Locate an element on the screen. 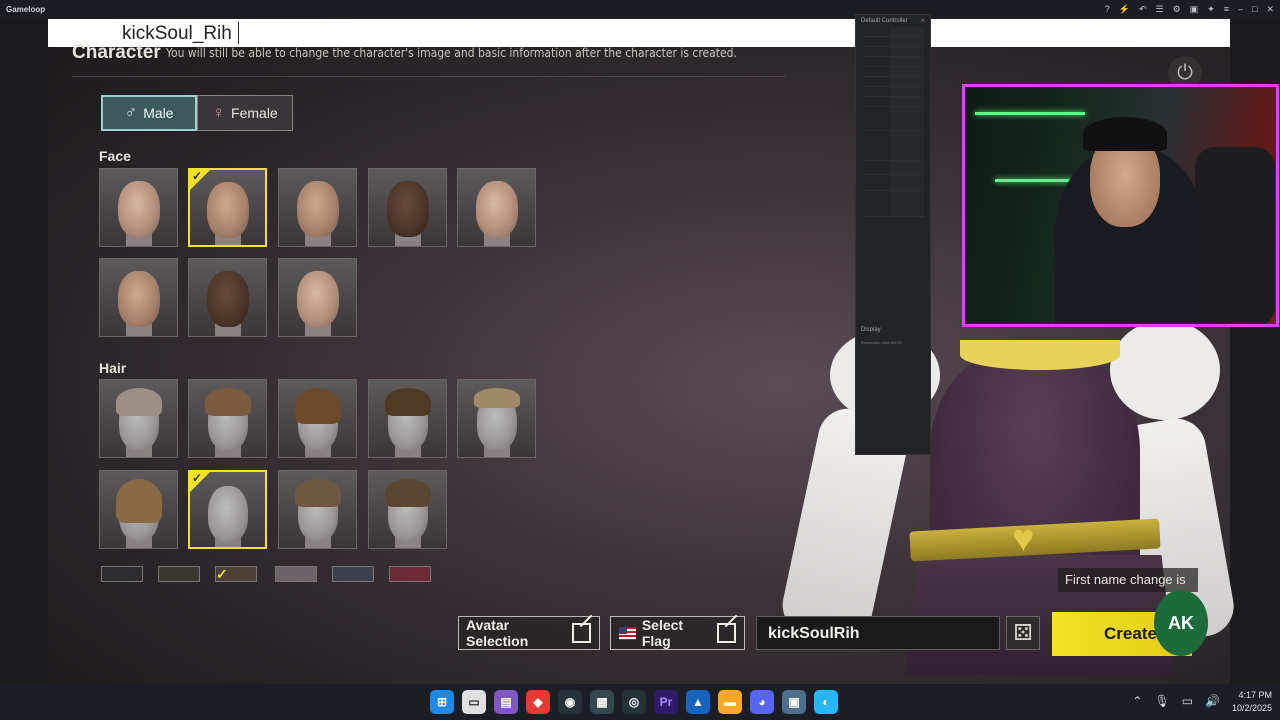 The image size is (1280, 720). boost-icon: ⚡ is located at coordinates (1124, 9).